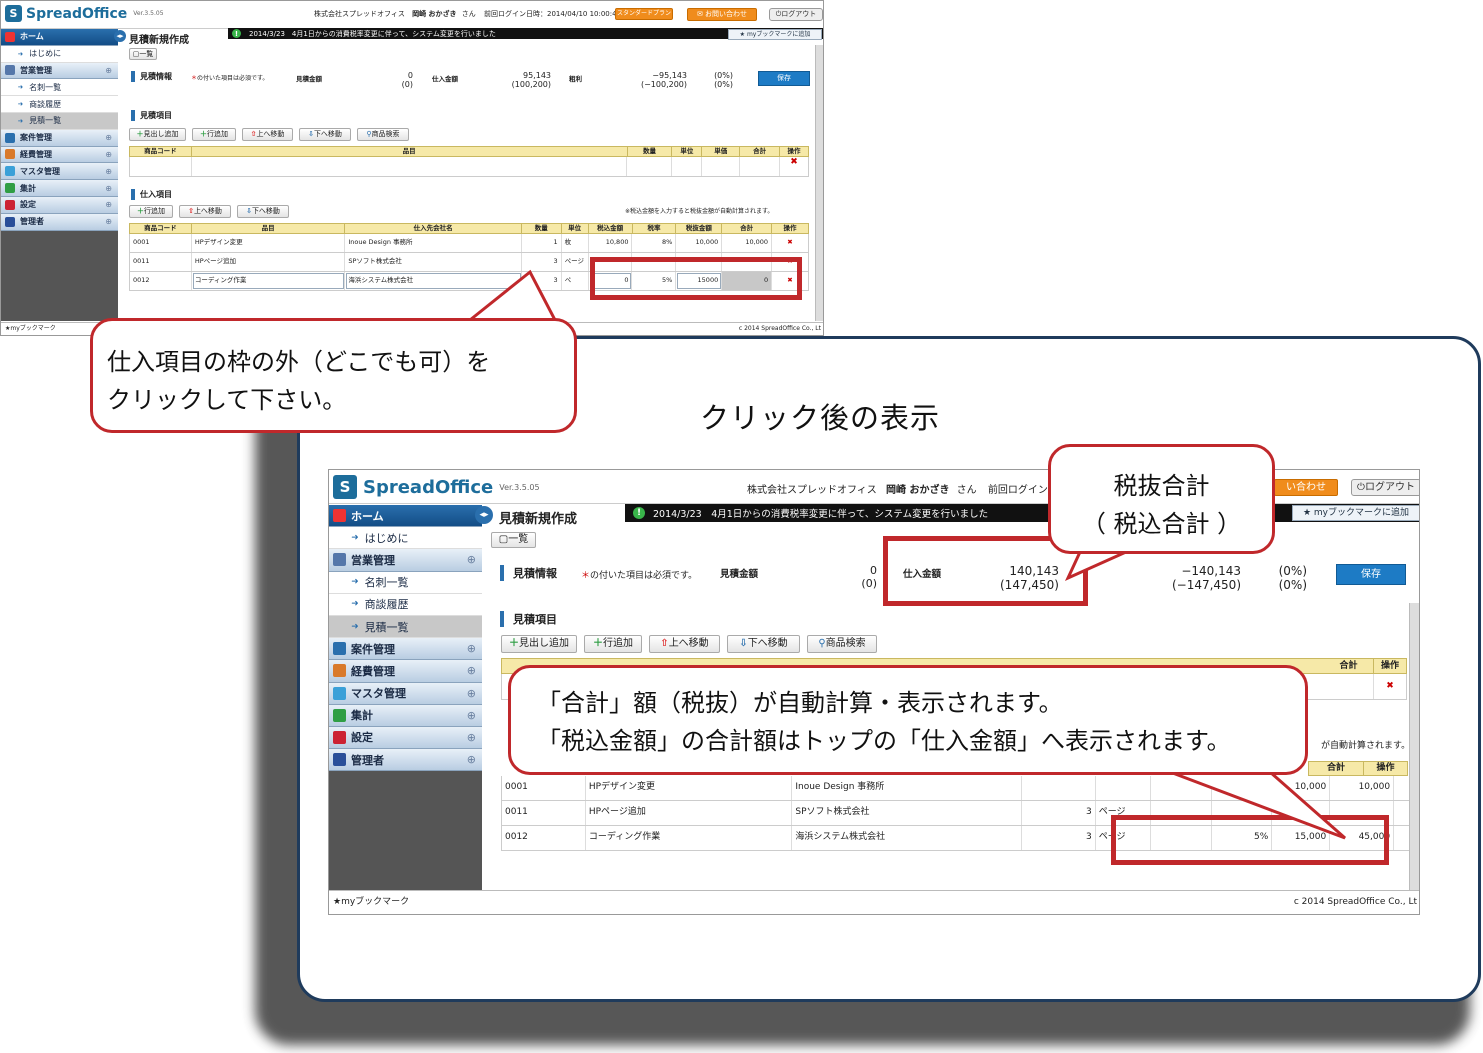 Image resolution: width=1483 pixels, height=1053 pixels. I want to click on move-down-icon: ⇩, so click(743, 643).